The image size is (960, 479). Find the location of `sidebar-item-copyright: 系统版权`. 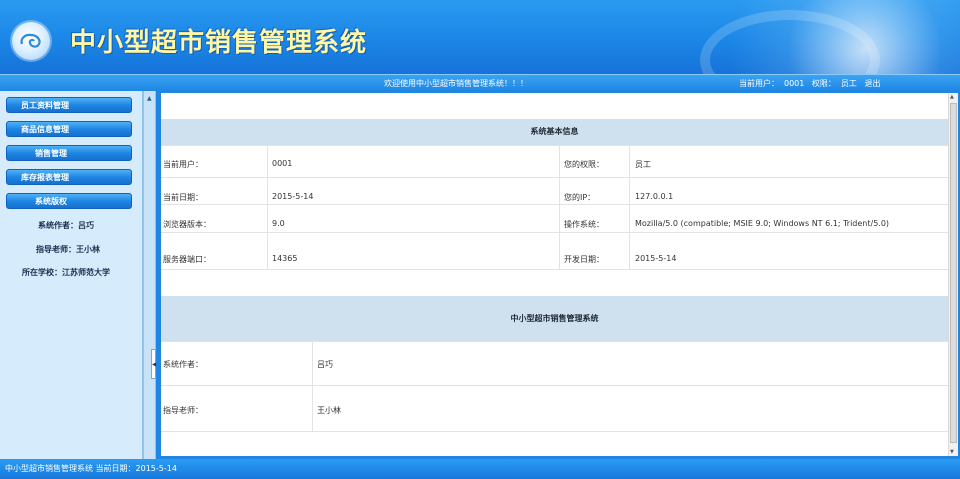

sidebar-item-copyright: 系统版权 is located at coordinates (69, 201).